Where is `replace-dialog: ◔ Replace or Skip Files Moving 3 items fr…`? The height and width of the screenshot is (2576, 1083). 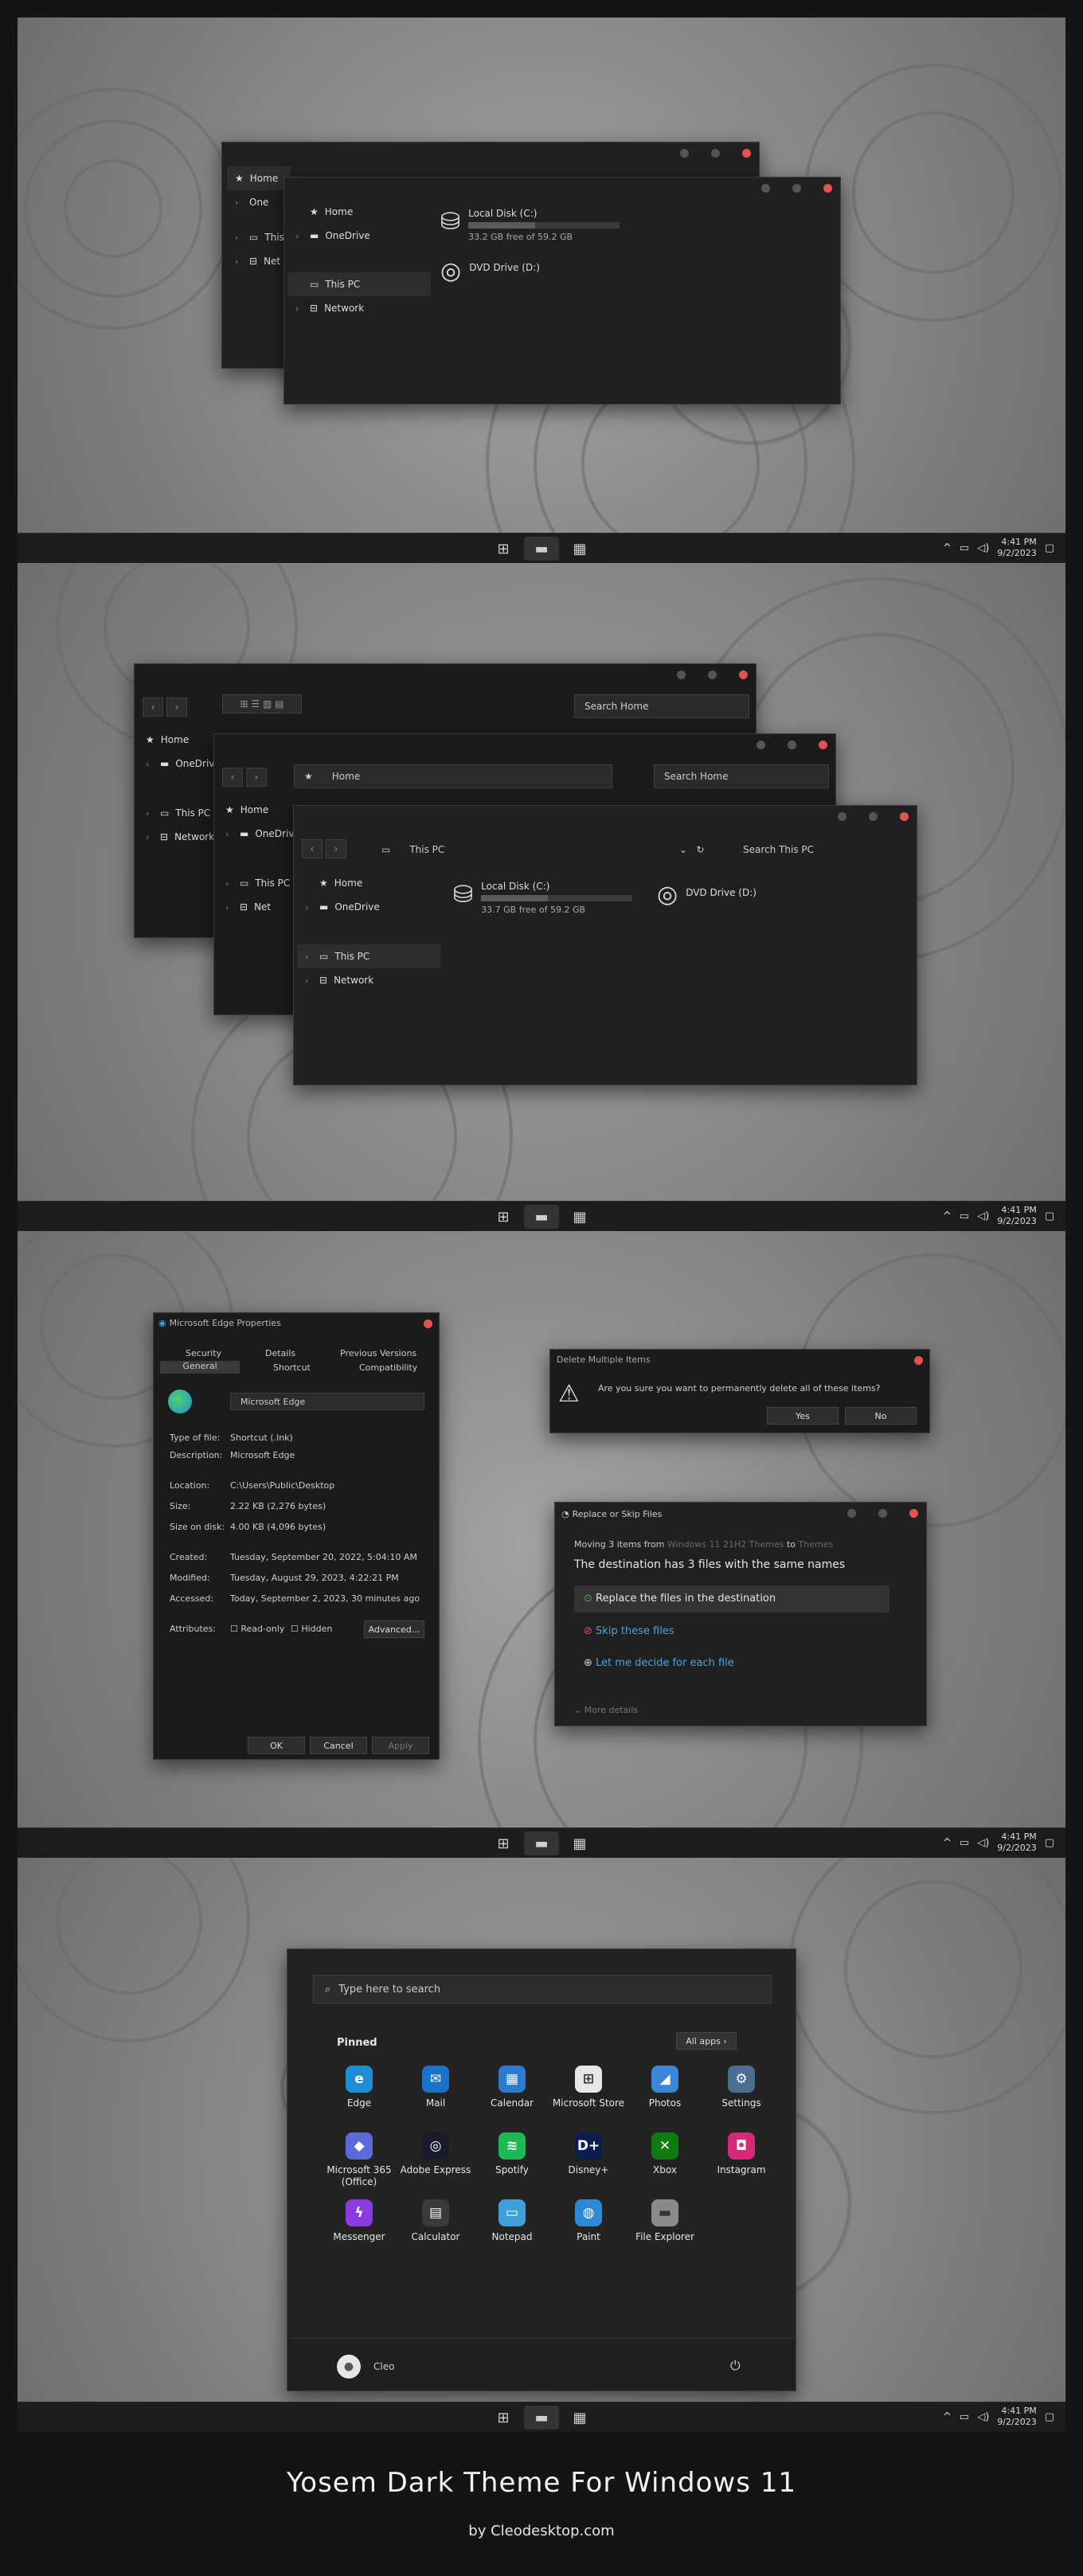
replace-dialog: ◔ Replace or Skip Files Moving 3 items fr… is located at coordinates (740, 1614).